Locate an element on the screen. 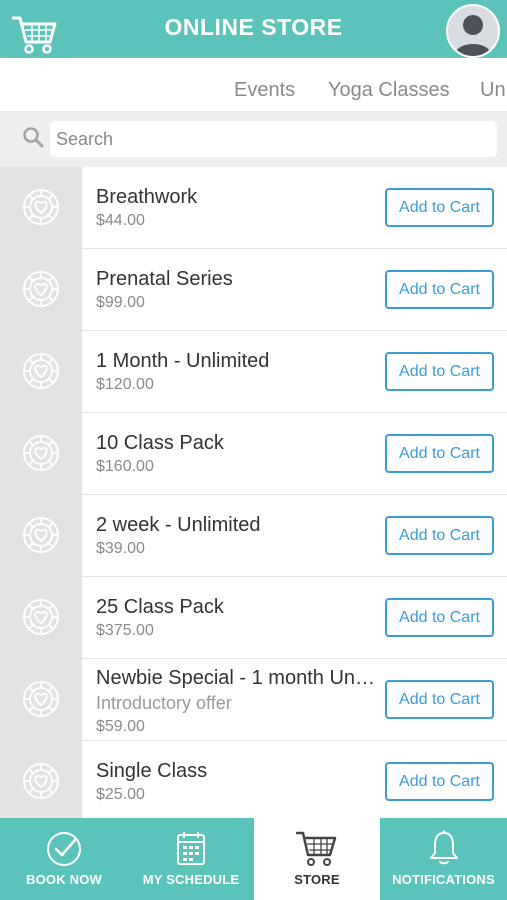 The height and width of the screenshot is (900, 507). tab-yoga-classes: Yoga Classes is located at coordinates (389, 90).